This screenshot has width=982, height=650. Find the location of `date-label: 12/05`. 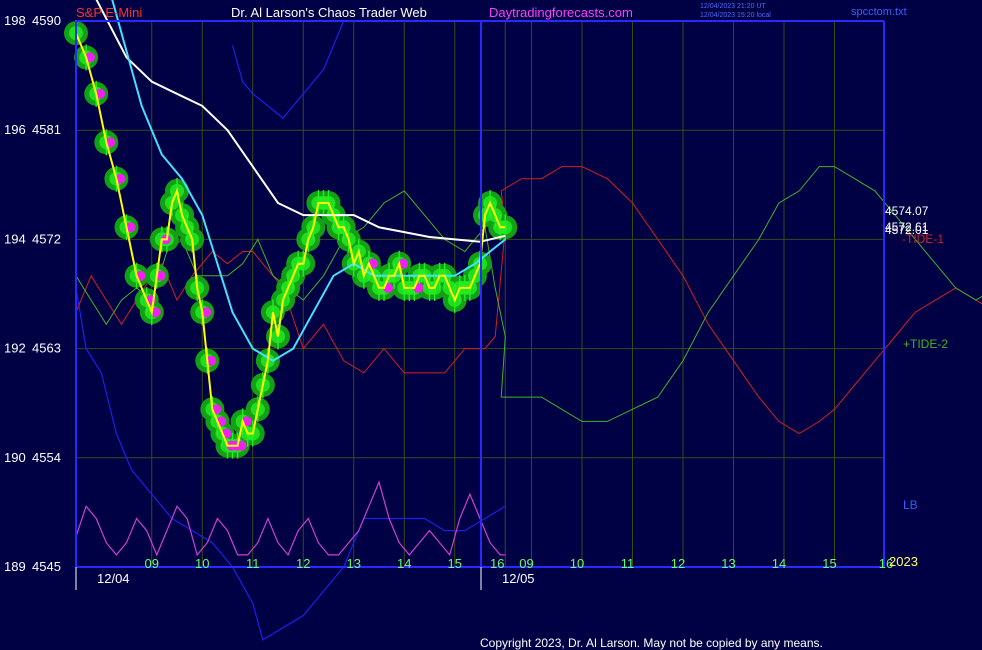

date-label: 12/05 is located at coordinates (518, 578).